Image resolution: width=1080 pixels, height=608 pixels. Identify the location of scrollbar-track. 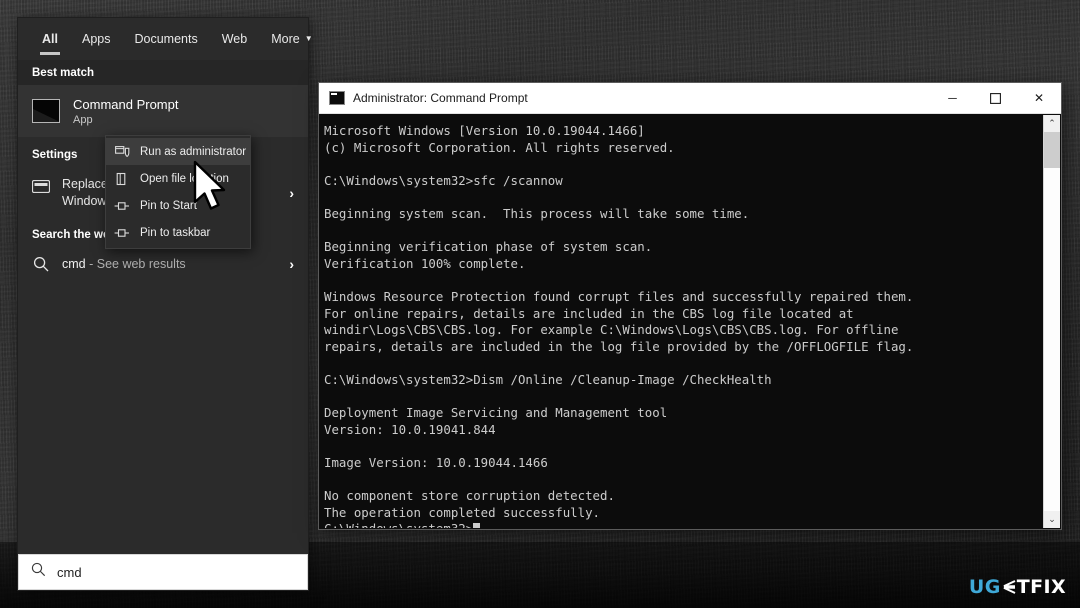
(1052, 321).